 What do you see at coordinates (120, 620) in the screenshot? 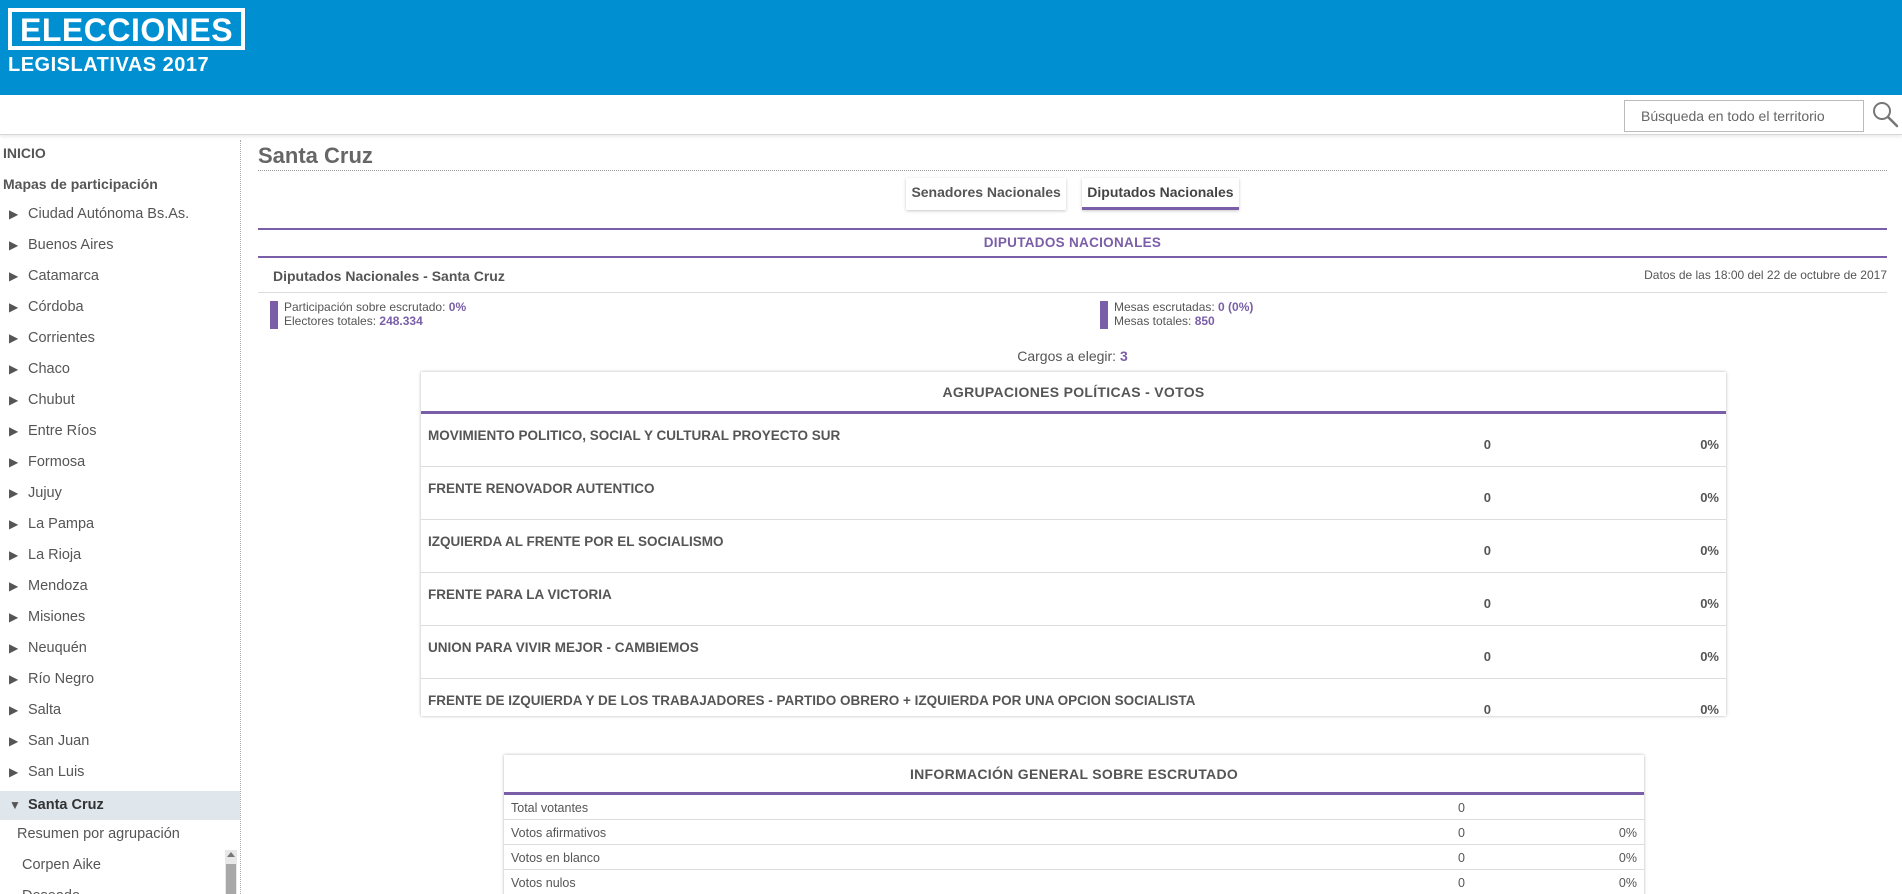
I see `sidebar-item-province: ▶ Misiones` at bounding box center [120, 620].